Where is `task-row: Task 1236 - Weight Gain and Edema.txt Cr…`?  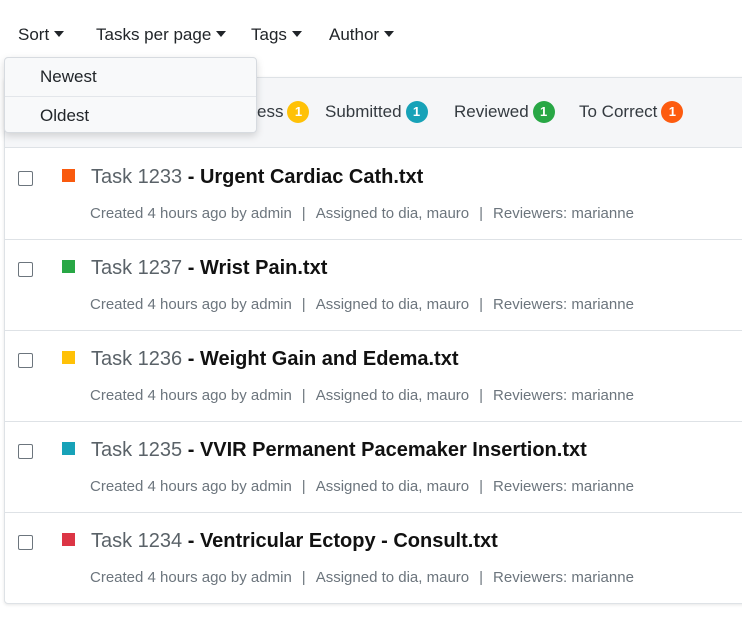 task-row: Task 1236 - Weight Gain and Edema.txt Cr… is located at coordinates (373, 376).